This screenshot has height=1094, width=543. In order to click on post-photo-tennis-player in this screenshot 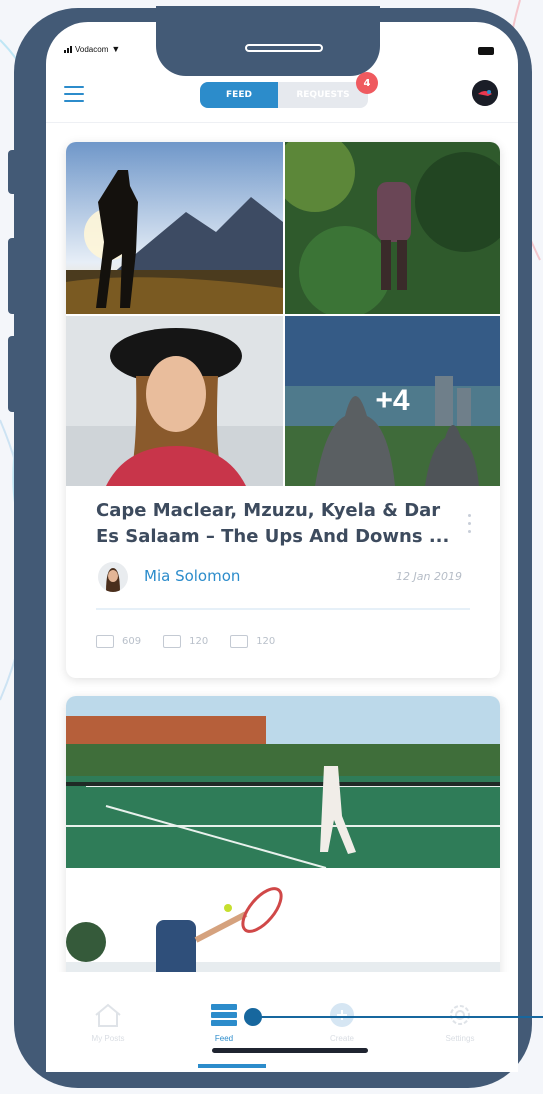, I will do `click(283, 928)`.